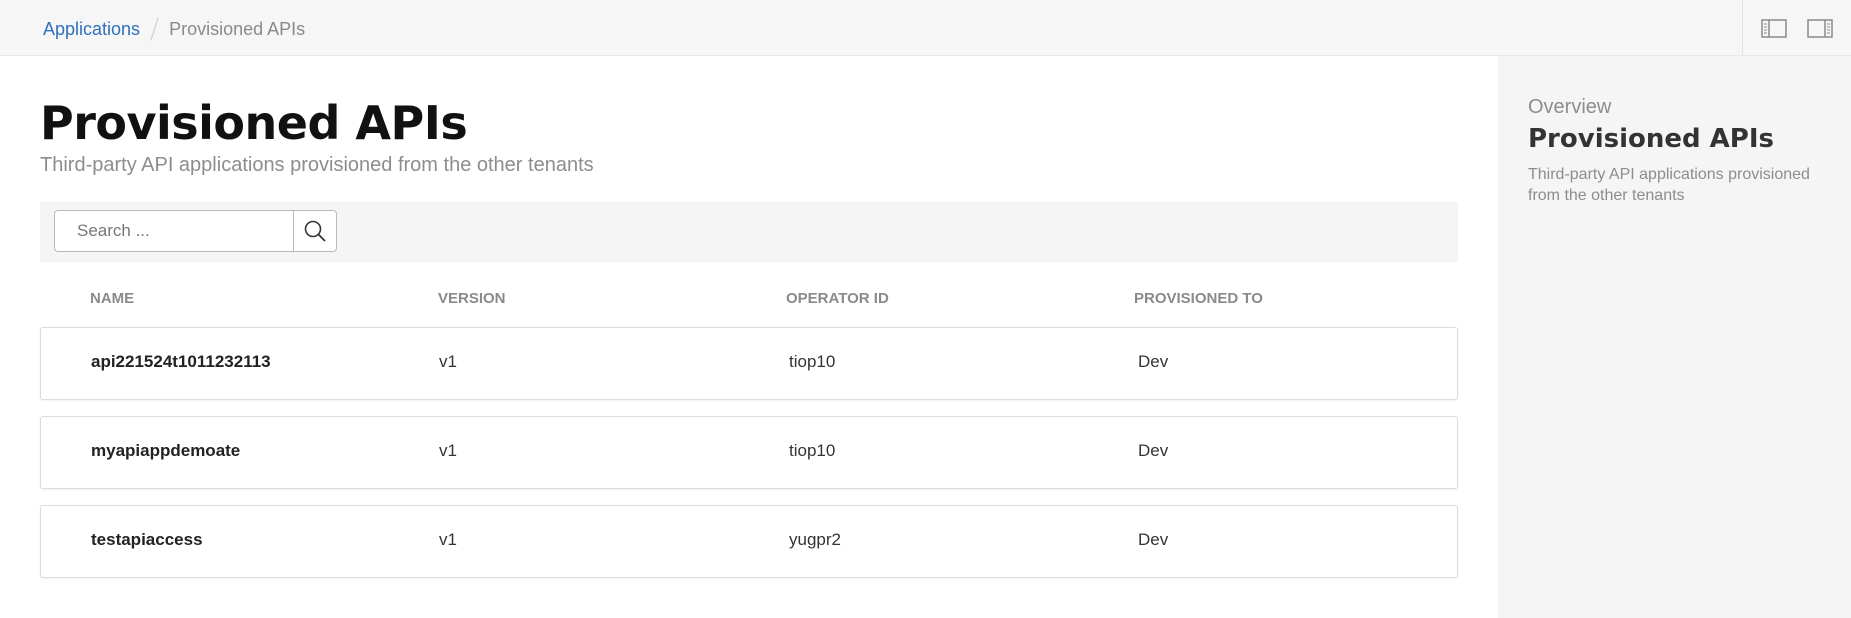  What do you see at coordinates (237, 28) in the screenshot?
I see `breadcrumb-current: Provisioned APIs` at bounding box center [237, 28].